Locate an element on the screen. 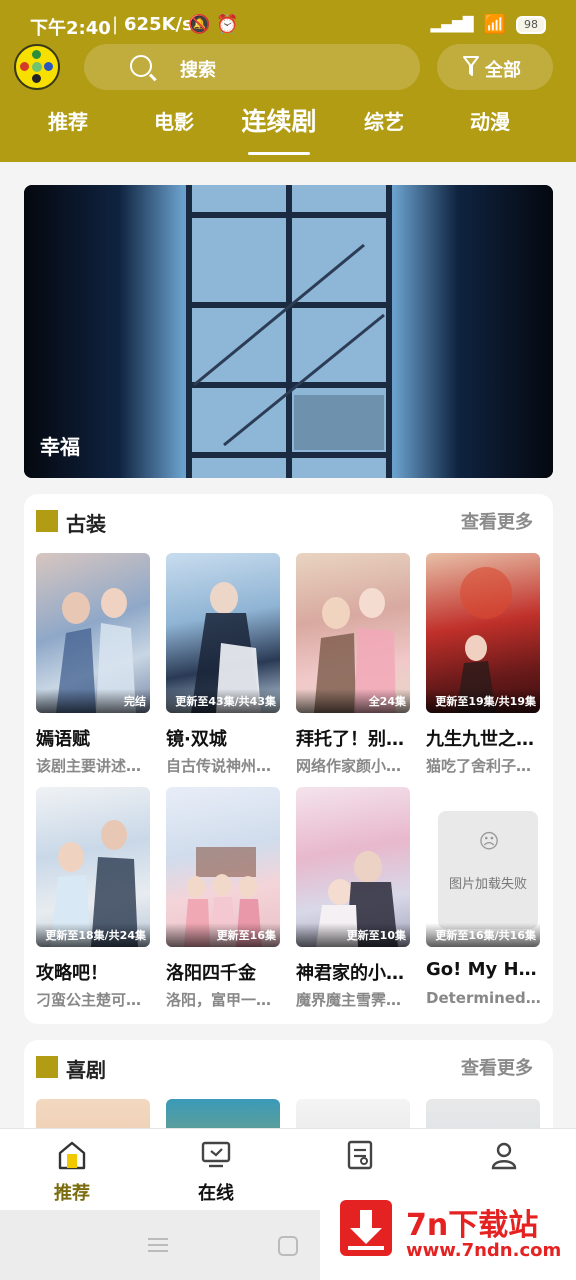 This screenshot has height=1280, width=576. episode-badge: 更新至19集/共19集 is located at coordinates (483, 701).